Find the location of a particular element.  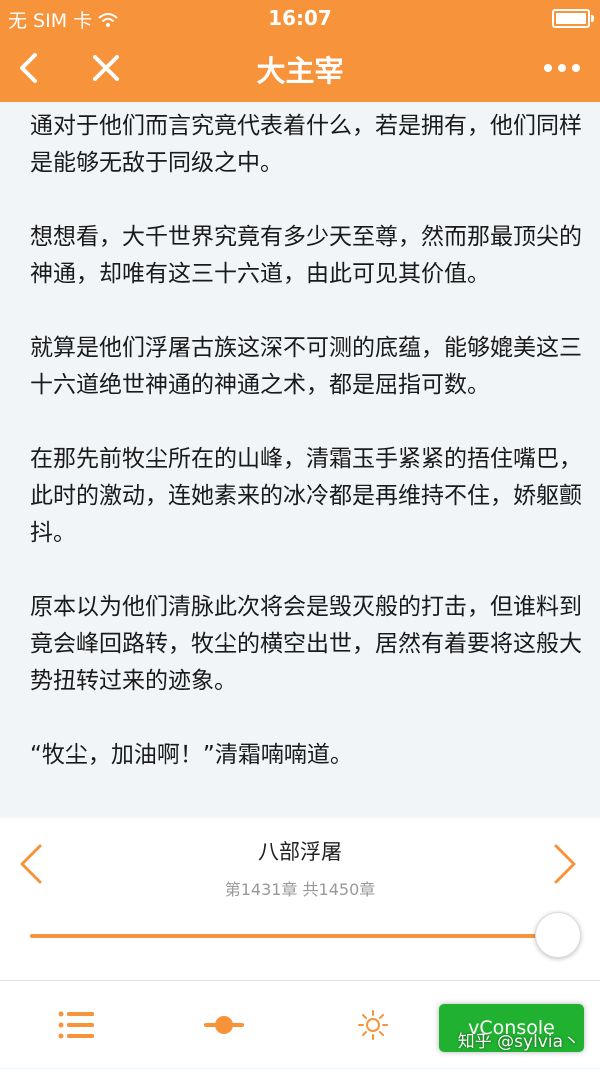

more-button is located at coordinates (562, 68).